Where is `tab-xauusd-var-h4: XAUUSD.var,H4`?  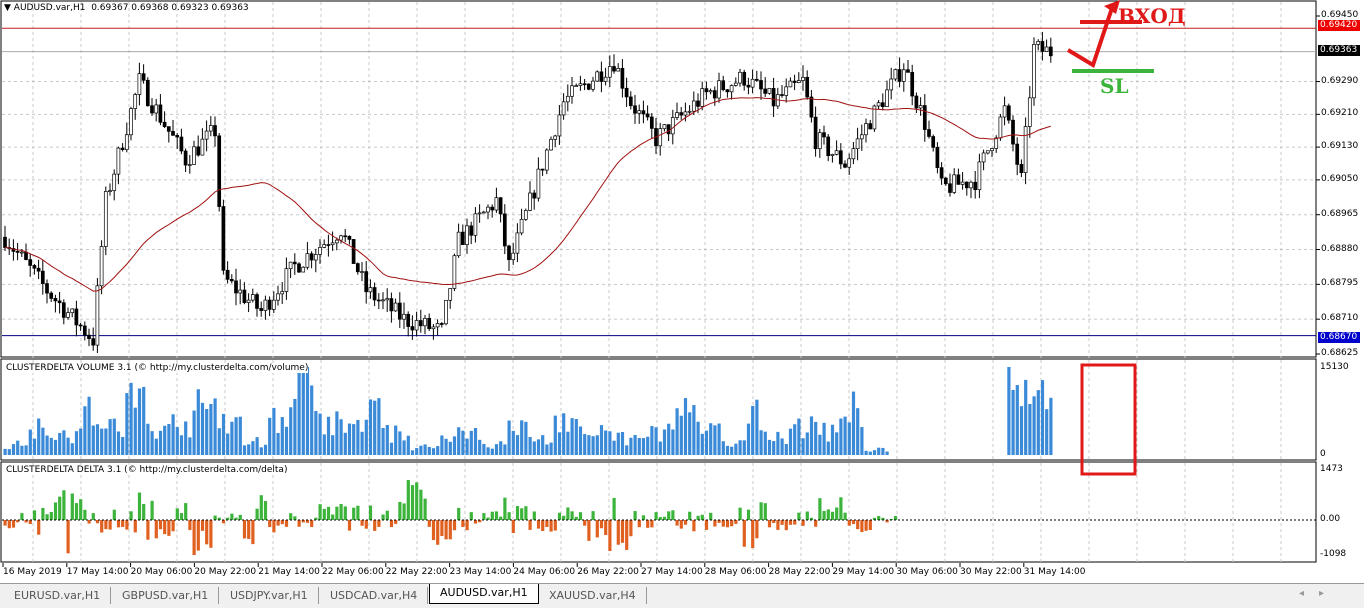 tab-xauusd-var-h4: XAUUSD.var,H4 is located at coordinates (593, 595).